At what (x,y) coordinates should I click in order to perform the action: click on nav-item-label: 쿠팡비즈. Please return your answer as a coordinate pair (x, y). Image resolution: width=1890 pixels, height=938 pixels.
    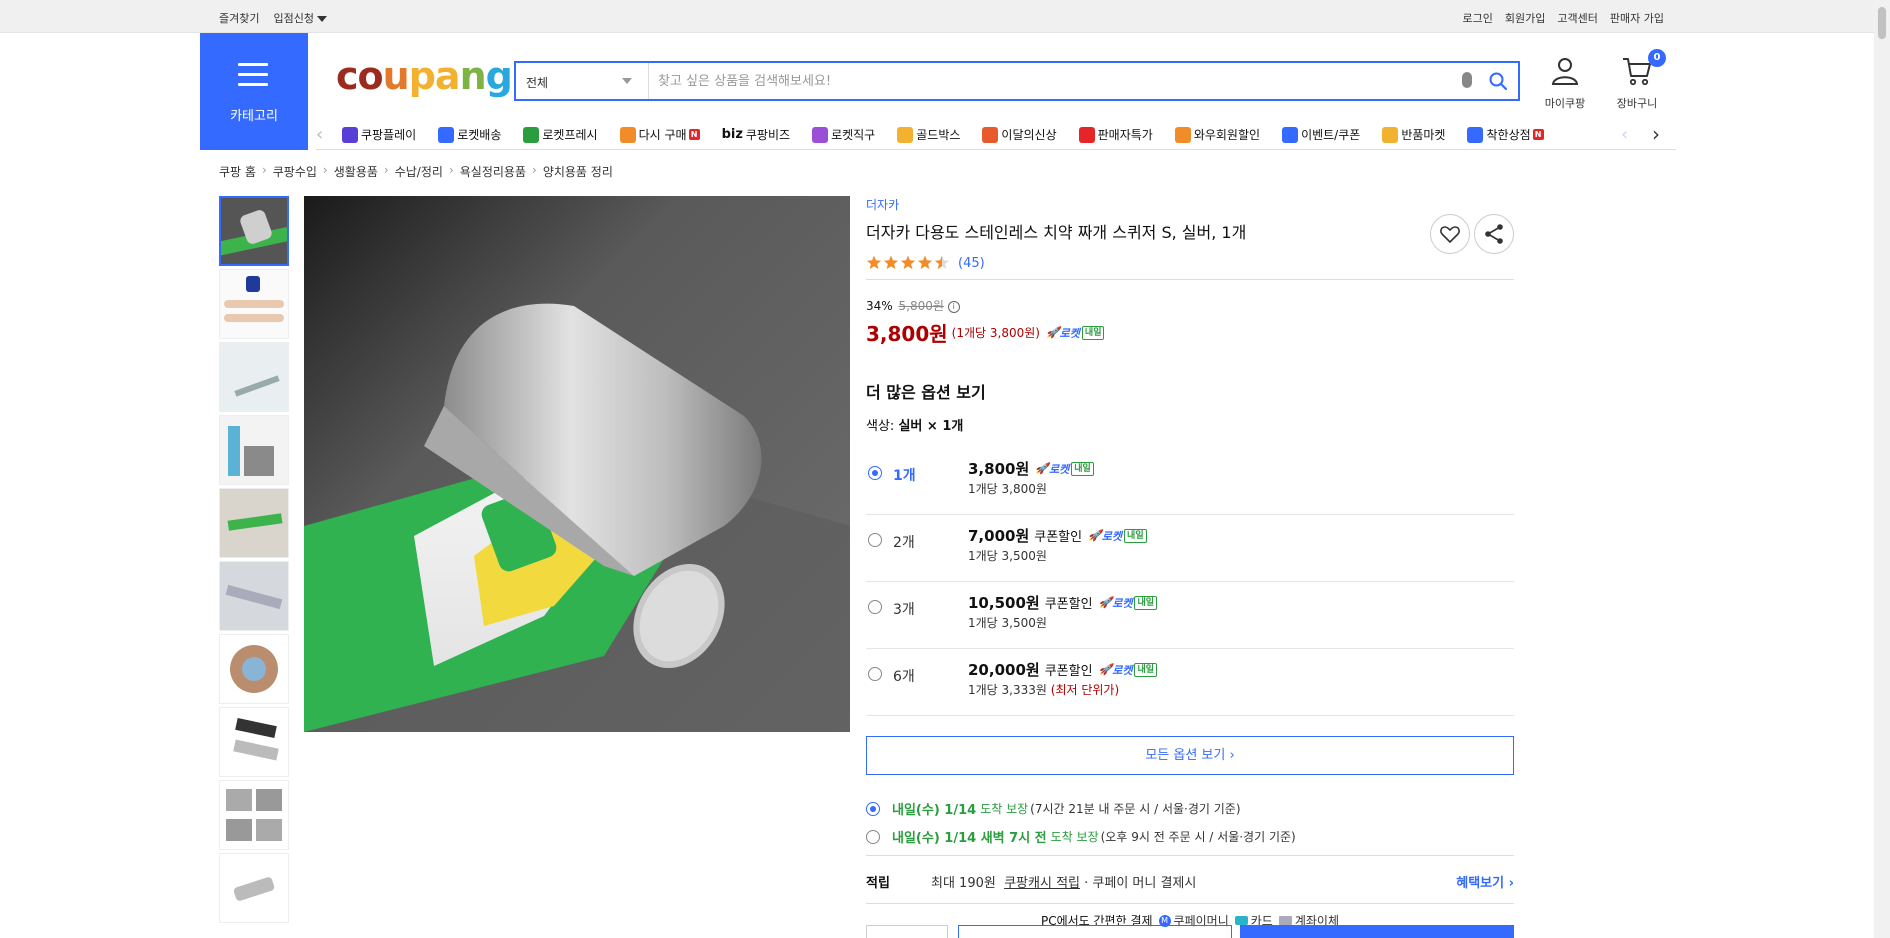
    Looking at the image, I should click on (768, 135).